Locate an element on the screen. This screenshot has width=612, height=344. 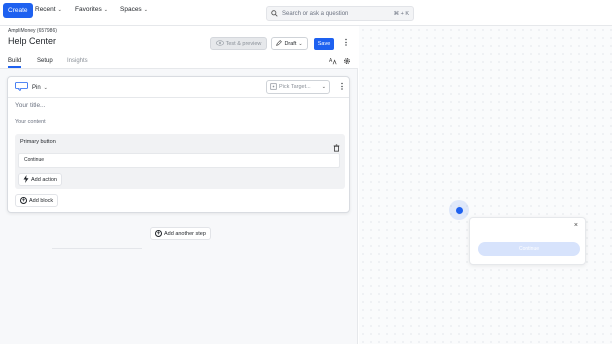
nav-spaces-label: Spaces is located at coordinates (131, 9).